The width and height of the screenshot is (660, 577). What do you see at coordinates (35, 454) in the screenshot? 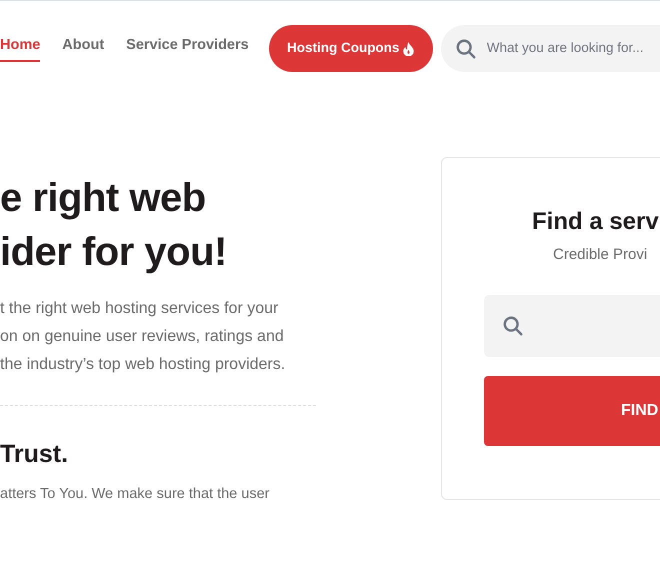
I see `trust-heading: Trust.` at bounding box center [35, 454].